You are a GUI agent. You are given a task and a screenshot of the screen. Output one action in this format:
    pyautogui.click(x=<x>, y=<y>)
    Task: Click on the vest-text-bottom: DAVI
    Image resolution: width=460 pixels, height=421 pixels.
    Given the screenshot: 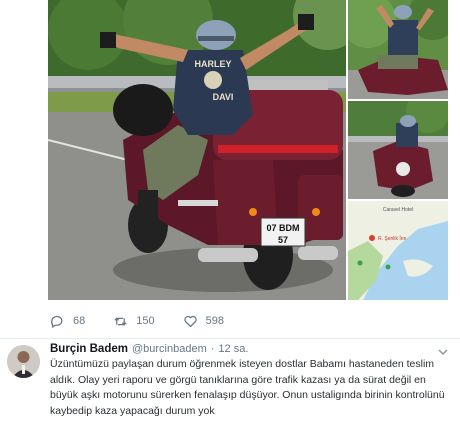 What is the action you would take?
    pyautogui.click(x=223, y=97)
    